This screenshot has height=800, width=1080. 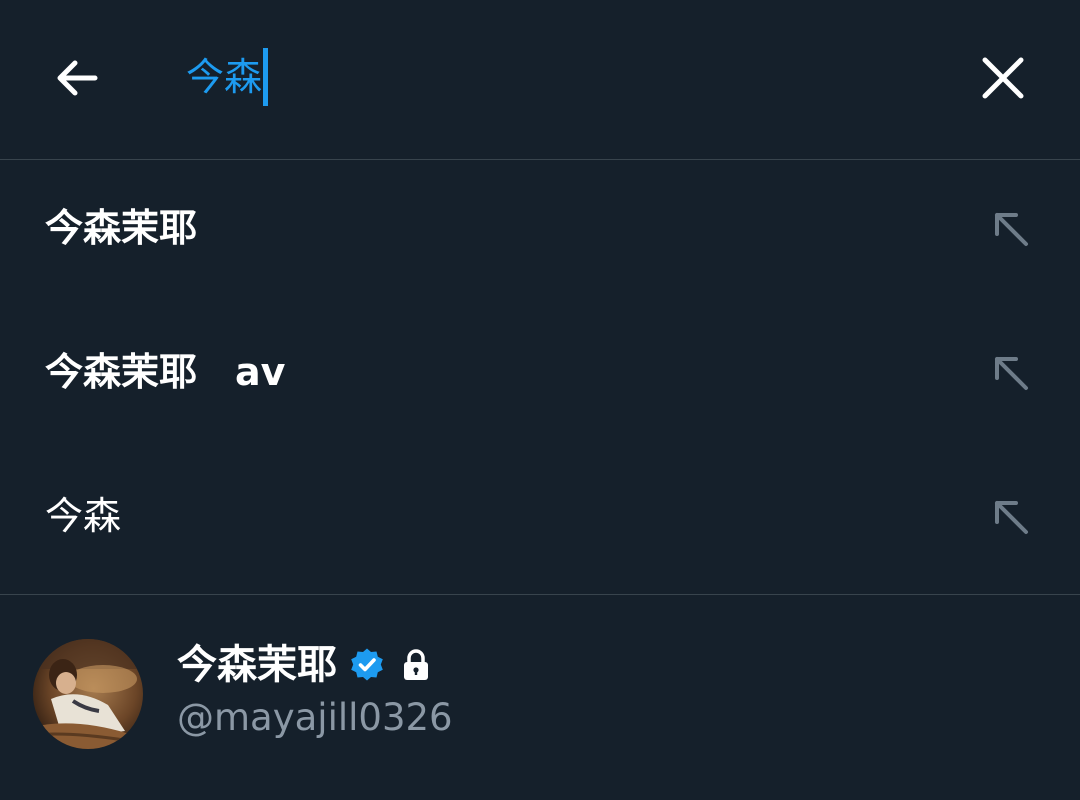 What do you see at coordinates (266, 77) in the screenshot?
I see `text-cursor` at bounding box center [266, 77].